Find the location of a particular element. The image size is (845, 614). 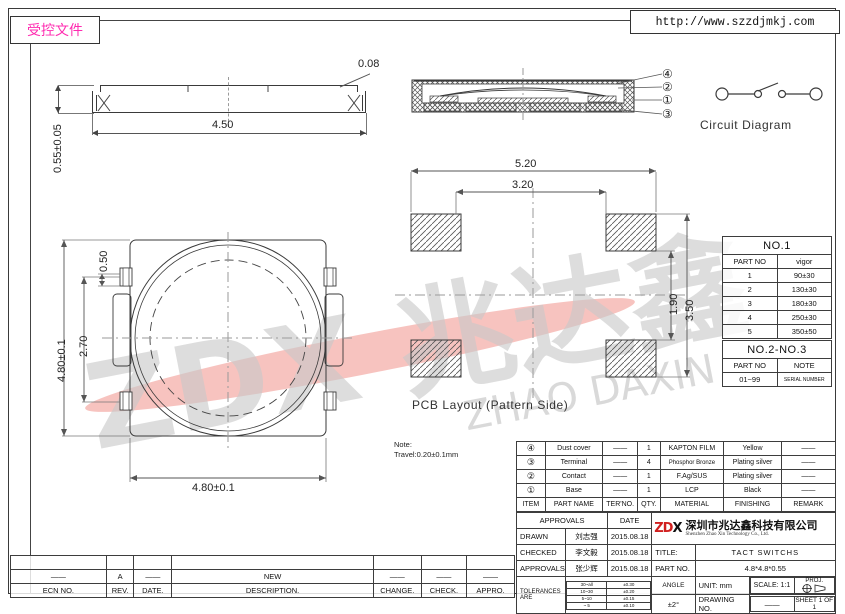

side-view-height-value: 0.55±0.05 is located at coordinates (58, 148).